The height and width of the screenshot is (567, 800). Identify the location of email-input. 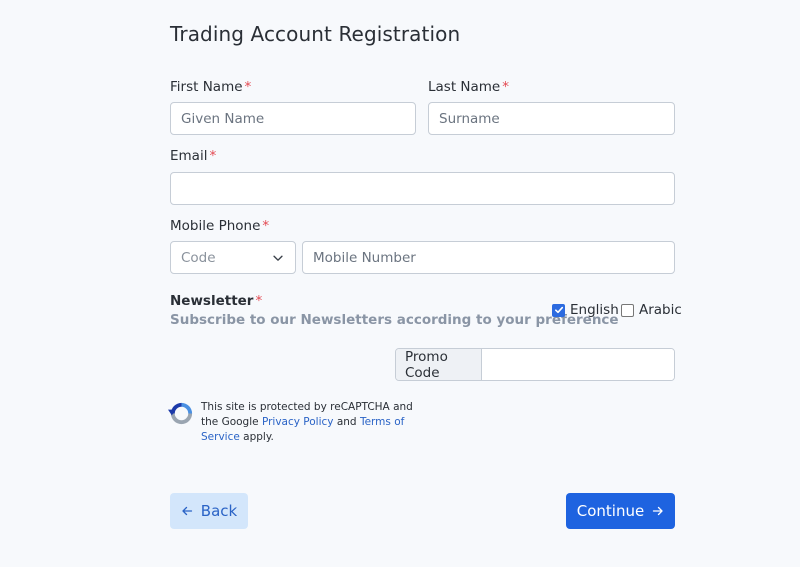
(422, 188).